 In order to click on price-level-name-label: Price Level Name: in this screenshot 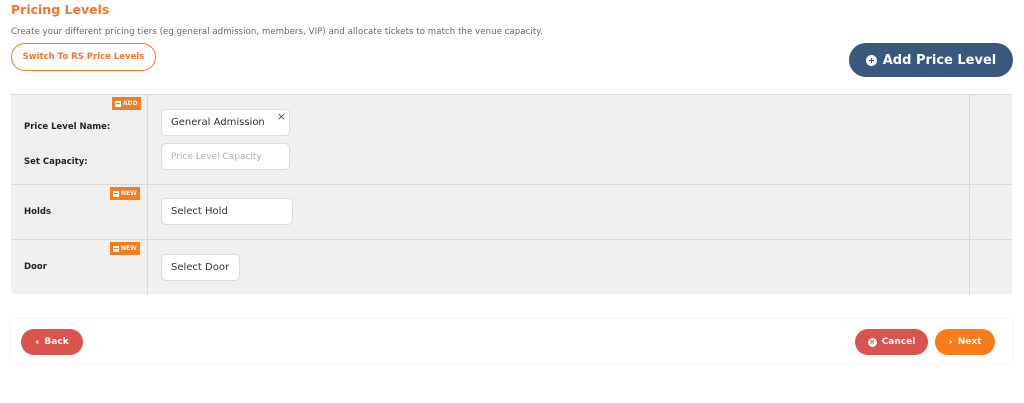, I will do `click(67, 127)`.